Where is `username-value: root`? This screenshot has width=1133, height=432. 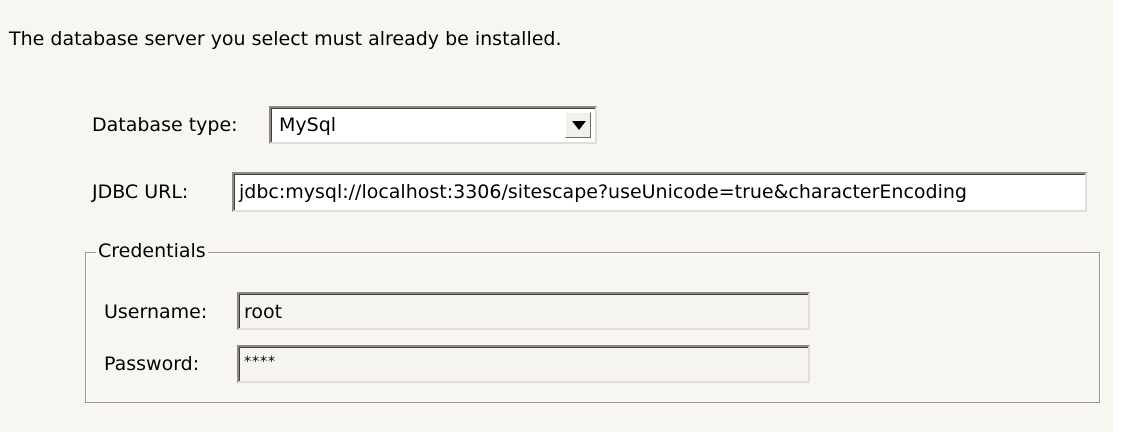
username-value: root is located at coordinates (263, 312).